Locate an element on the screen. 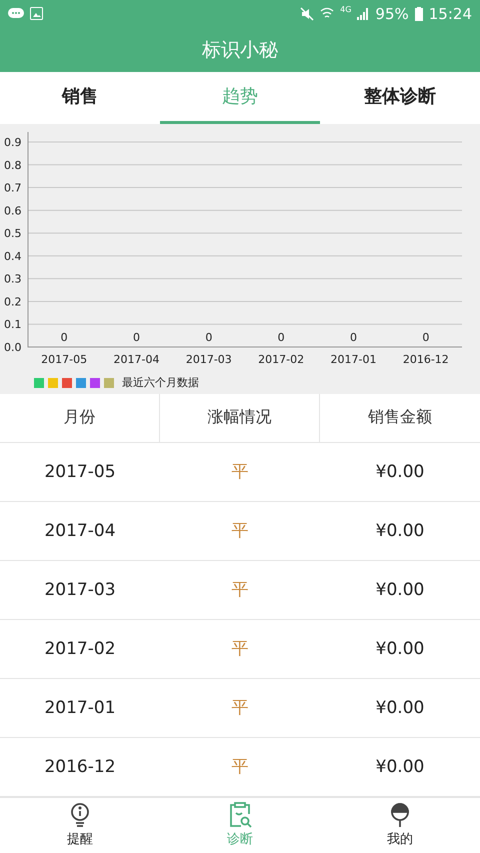 This screenshot has height=853, width=480. y-tick-label: 0.4 is located at coordinates (13, 256).